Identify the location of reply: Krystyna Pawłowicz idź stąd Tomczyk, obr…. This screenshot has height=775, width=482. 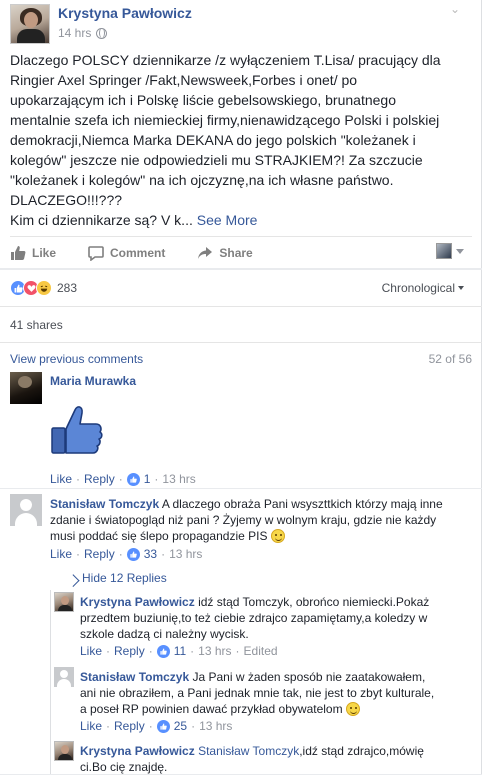
(263, 626).